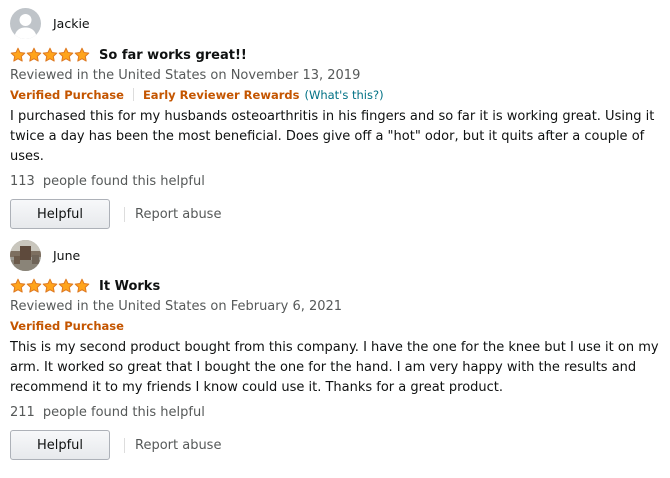 Image resolution: width=670 pixels, height=478 pixels. I want to click on reviewer-name: Jackie, so click(71, 23).